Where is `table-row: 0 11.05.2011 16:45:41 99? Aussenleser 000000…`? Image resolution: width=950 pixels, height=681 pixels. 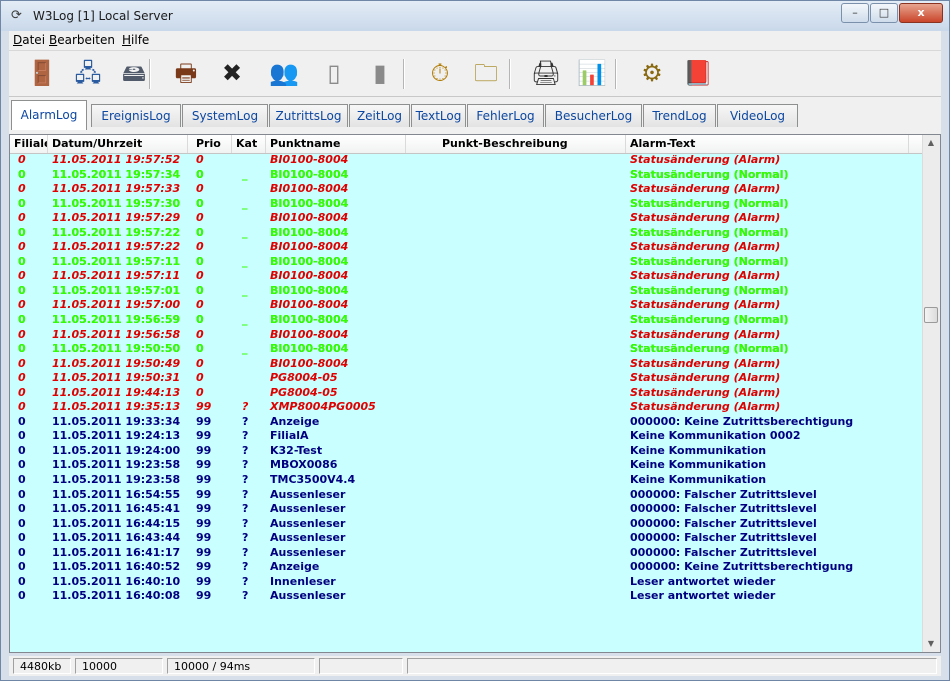
table-row: 0 11.05.2011 16:45:41 99? Aussenleser 000000… is located at coordinates (467, 509).